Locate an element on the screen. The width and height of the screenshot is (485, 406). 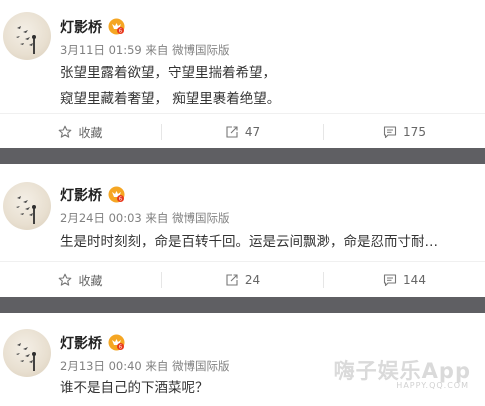
post-time: 2月13日 00:40 is located at coordinates (101, 366).